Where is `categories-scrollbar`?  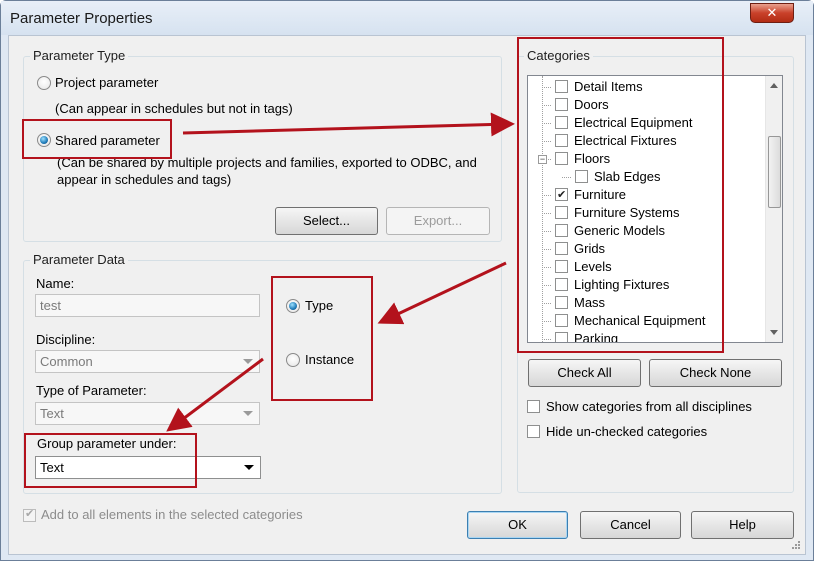 categories-scrollbar is located at coordinates (773, 209).